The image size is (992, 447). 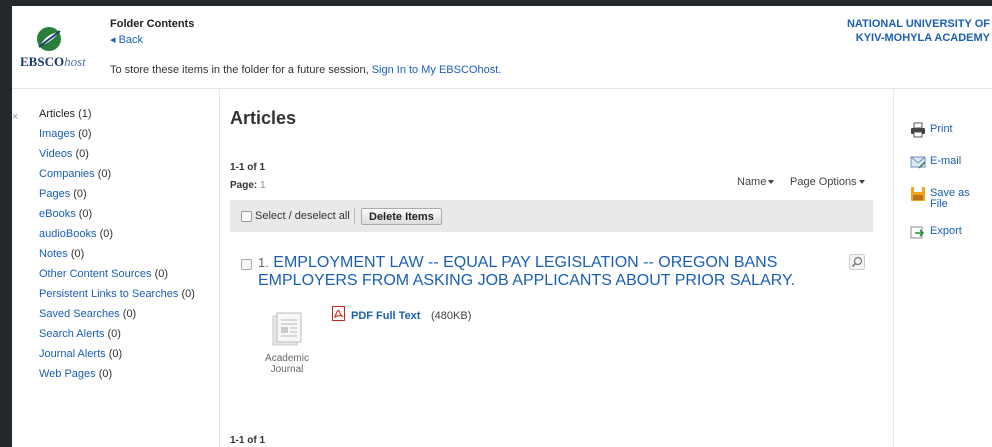 I want to click on email-icon, so click(x=918, y=162).